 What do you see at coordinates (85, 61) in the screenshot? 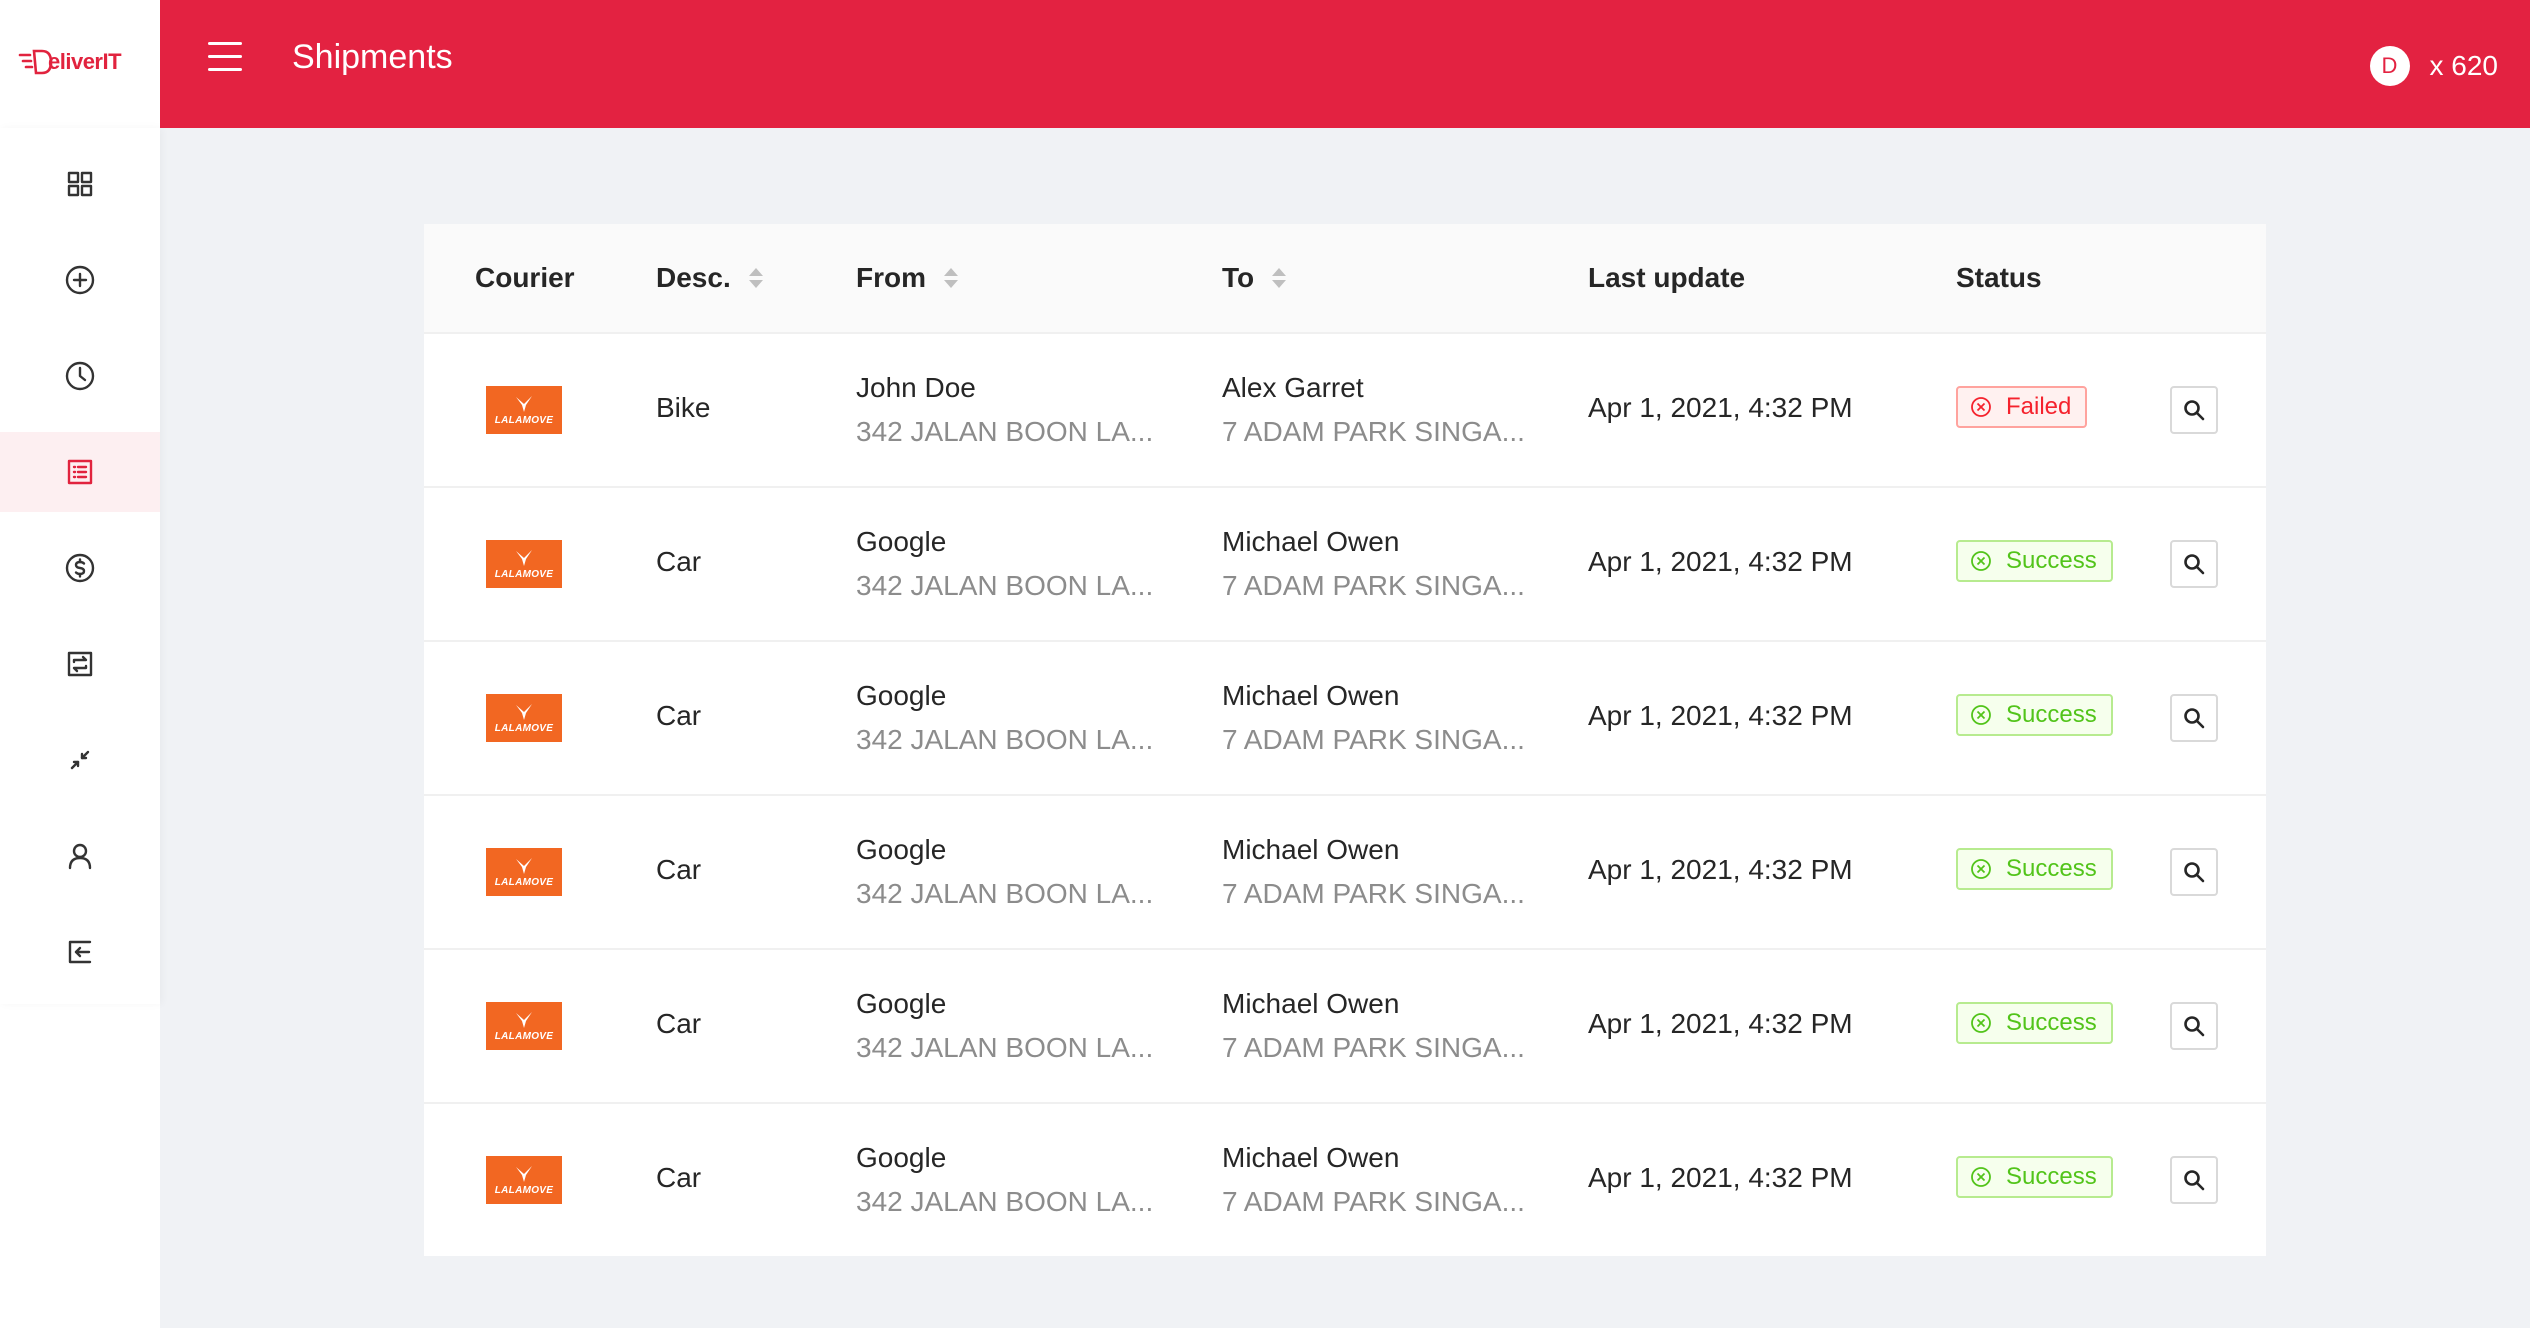
I see `app-logo-text: eliverIT` at bounding box center [85, 61].